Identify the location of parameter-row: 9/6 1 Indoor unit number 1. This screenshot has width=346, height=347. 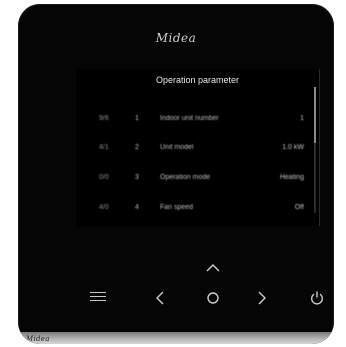
(190, 119).